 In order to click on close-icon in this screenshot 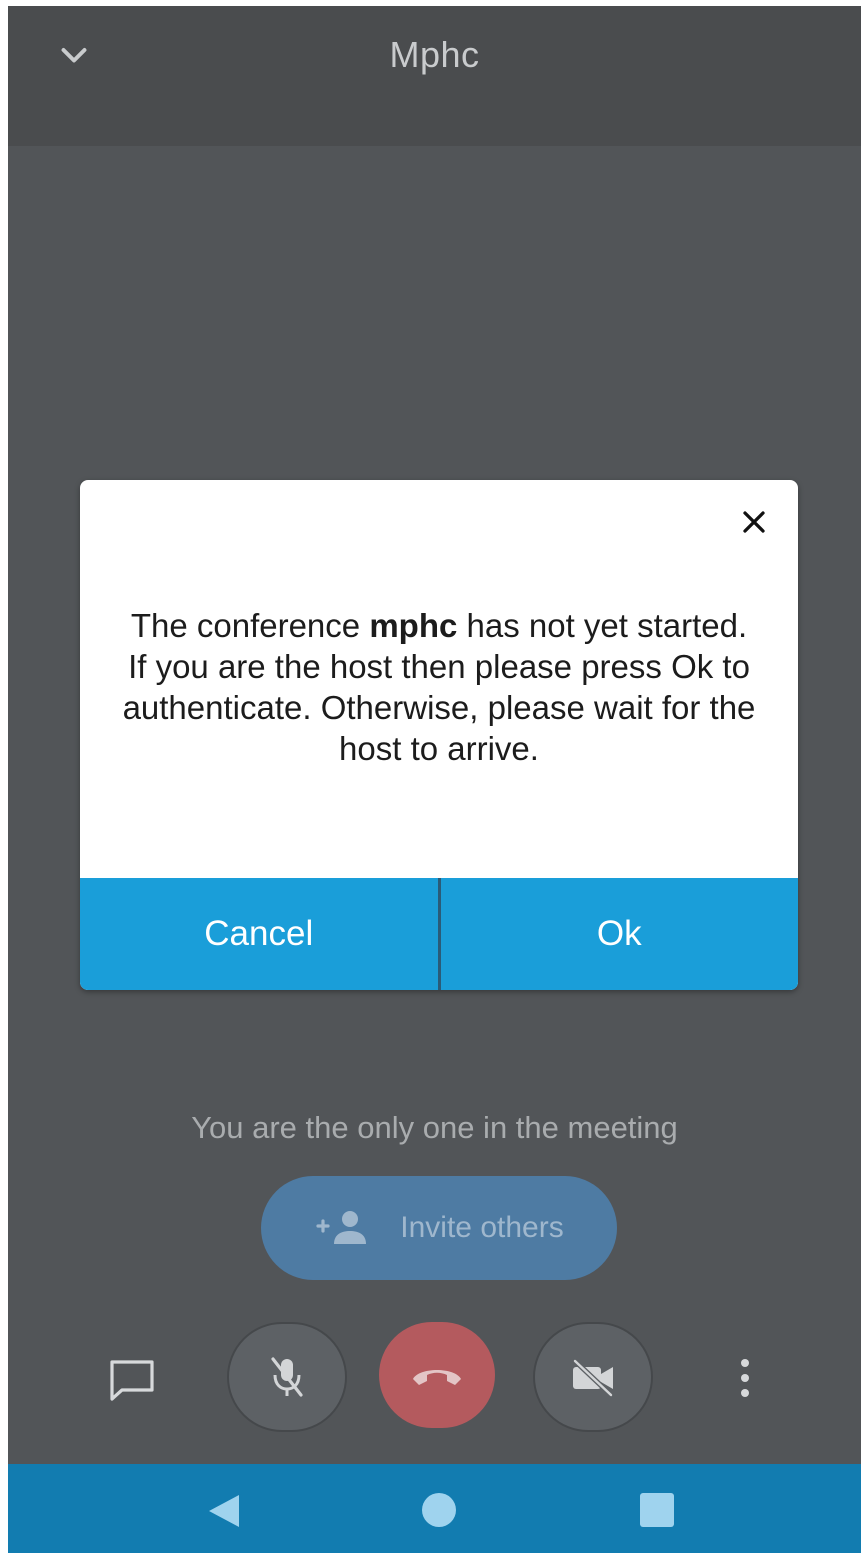, I will do `click(754, 522)`.